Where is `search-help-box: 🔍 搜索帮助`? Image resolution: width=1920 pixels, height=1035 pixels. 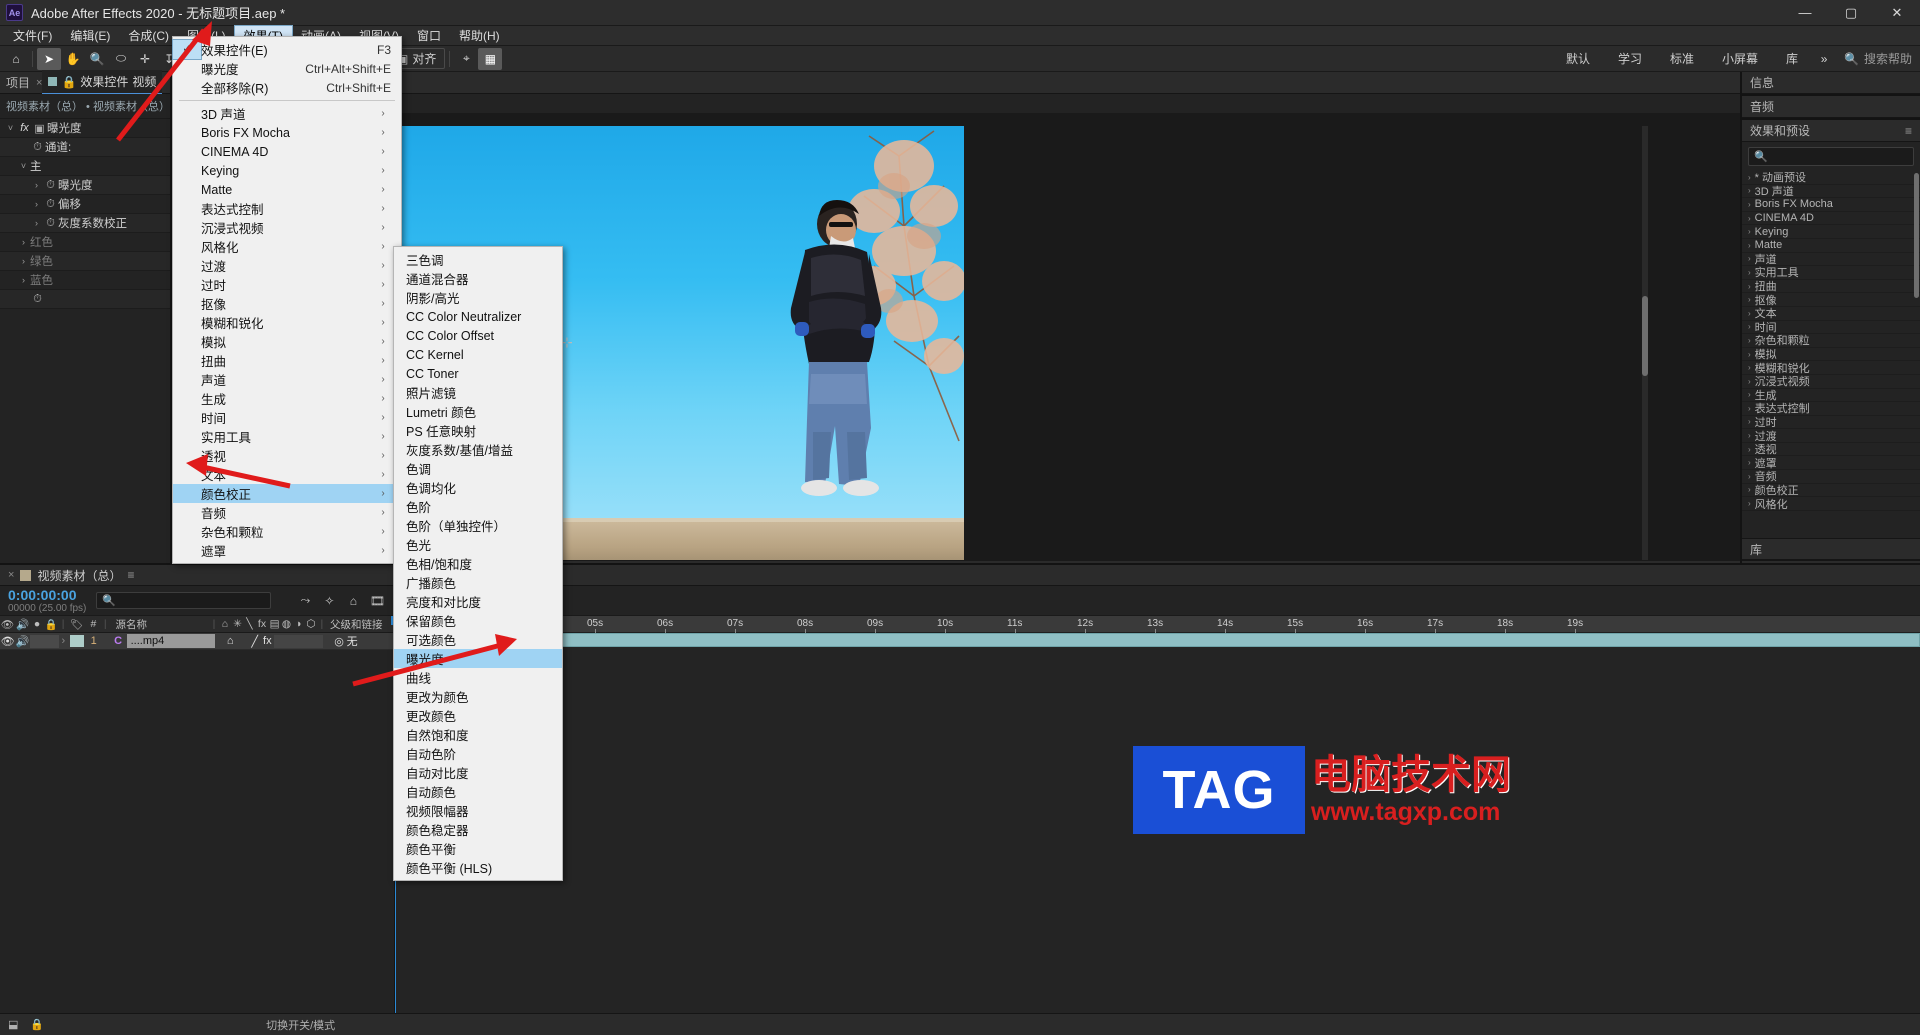
search-help-box: 🔍 搜索帮助 is located at coordinates (1878, 58).